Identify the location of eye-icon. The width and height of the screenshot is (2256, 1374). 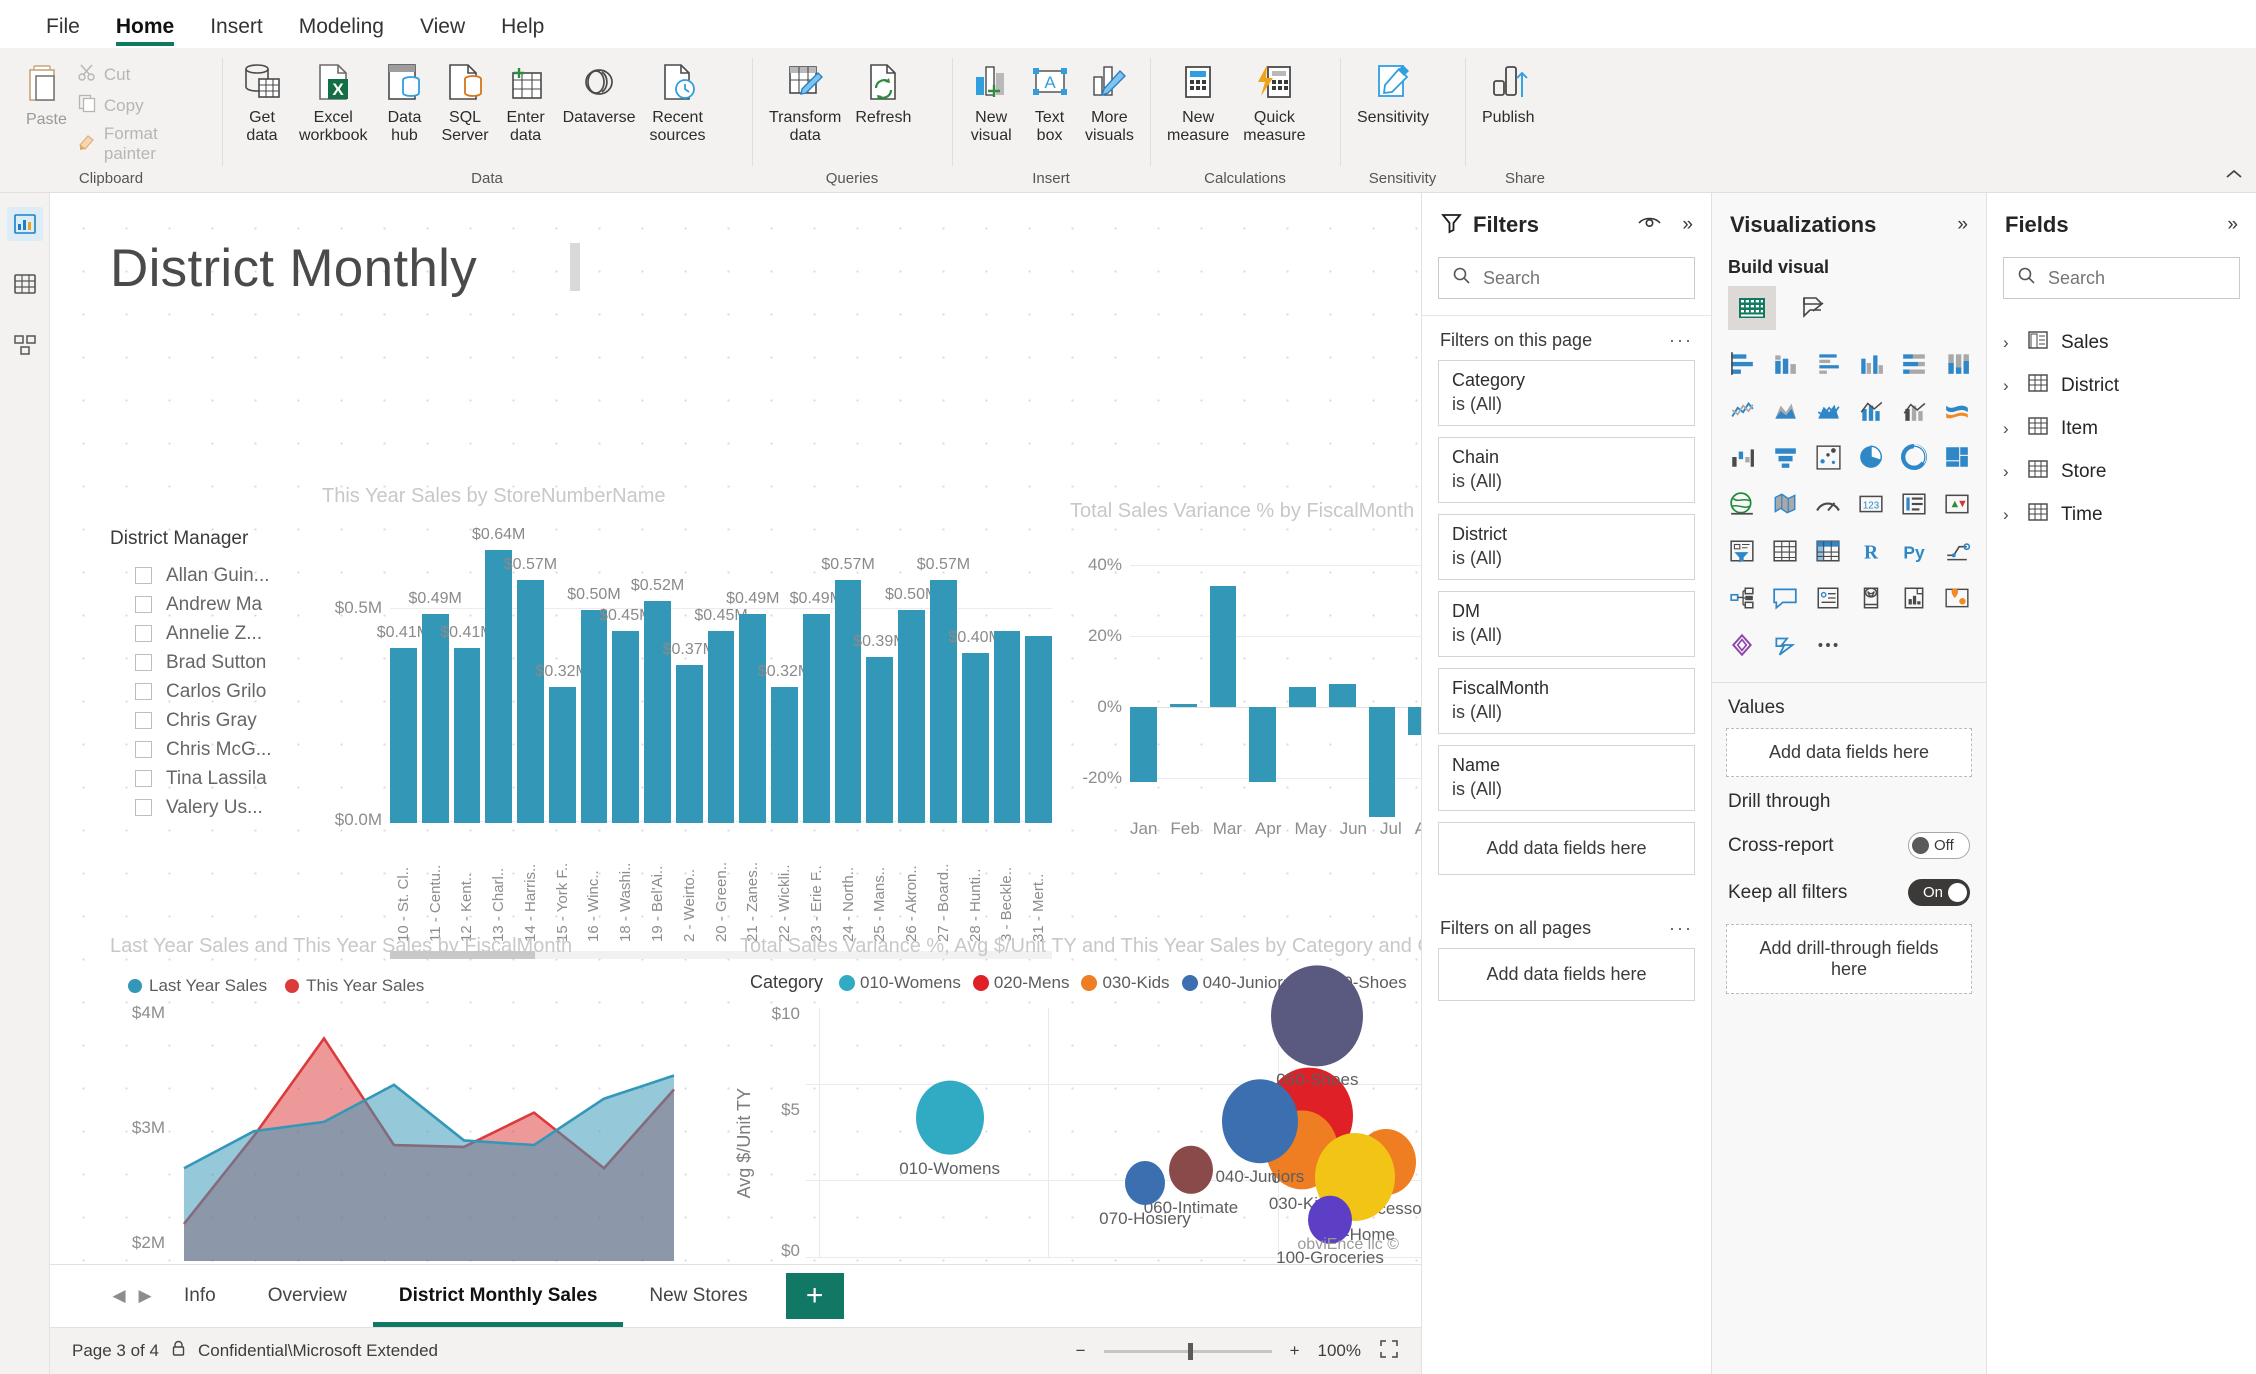
(1649, 225).